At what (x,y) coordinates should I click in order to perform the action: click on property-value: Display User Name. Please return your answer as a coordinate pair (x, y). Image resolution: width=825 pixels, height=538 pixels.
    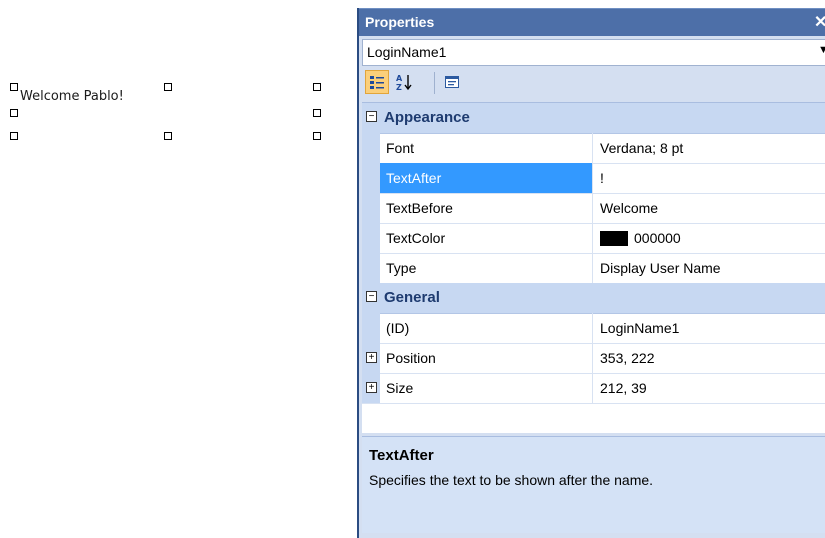
    Looking at the image, I should click on (660, 268).